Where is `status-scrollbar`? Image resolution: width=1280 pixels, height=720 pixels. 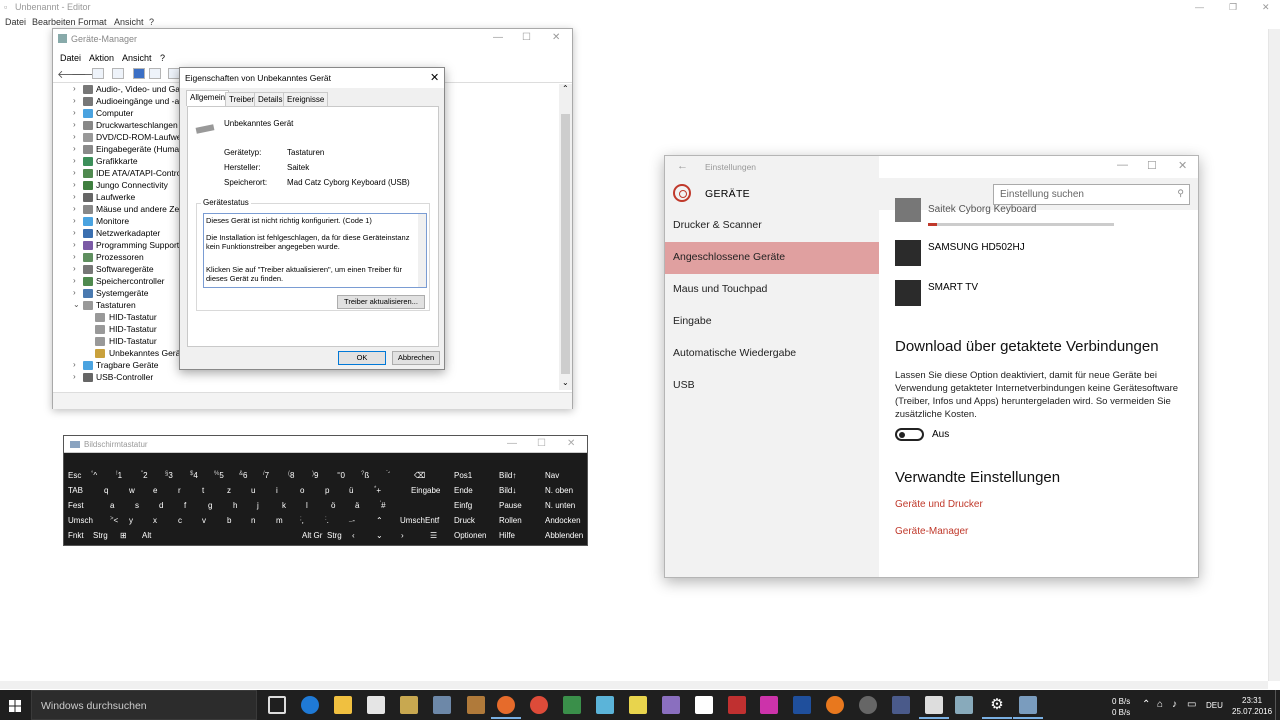
status-scrollbar is located at coordinates (422, 250).